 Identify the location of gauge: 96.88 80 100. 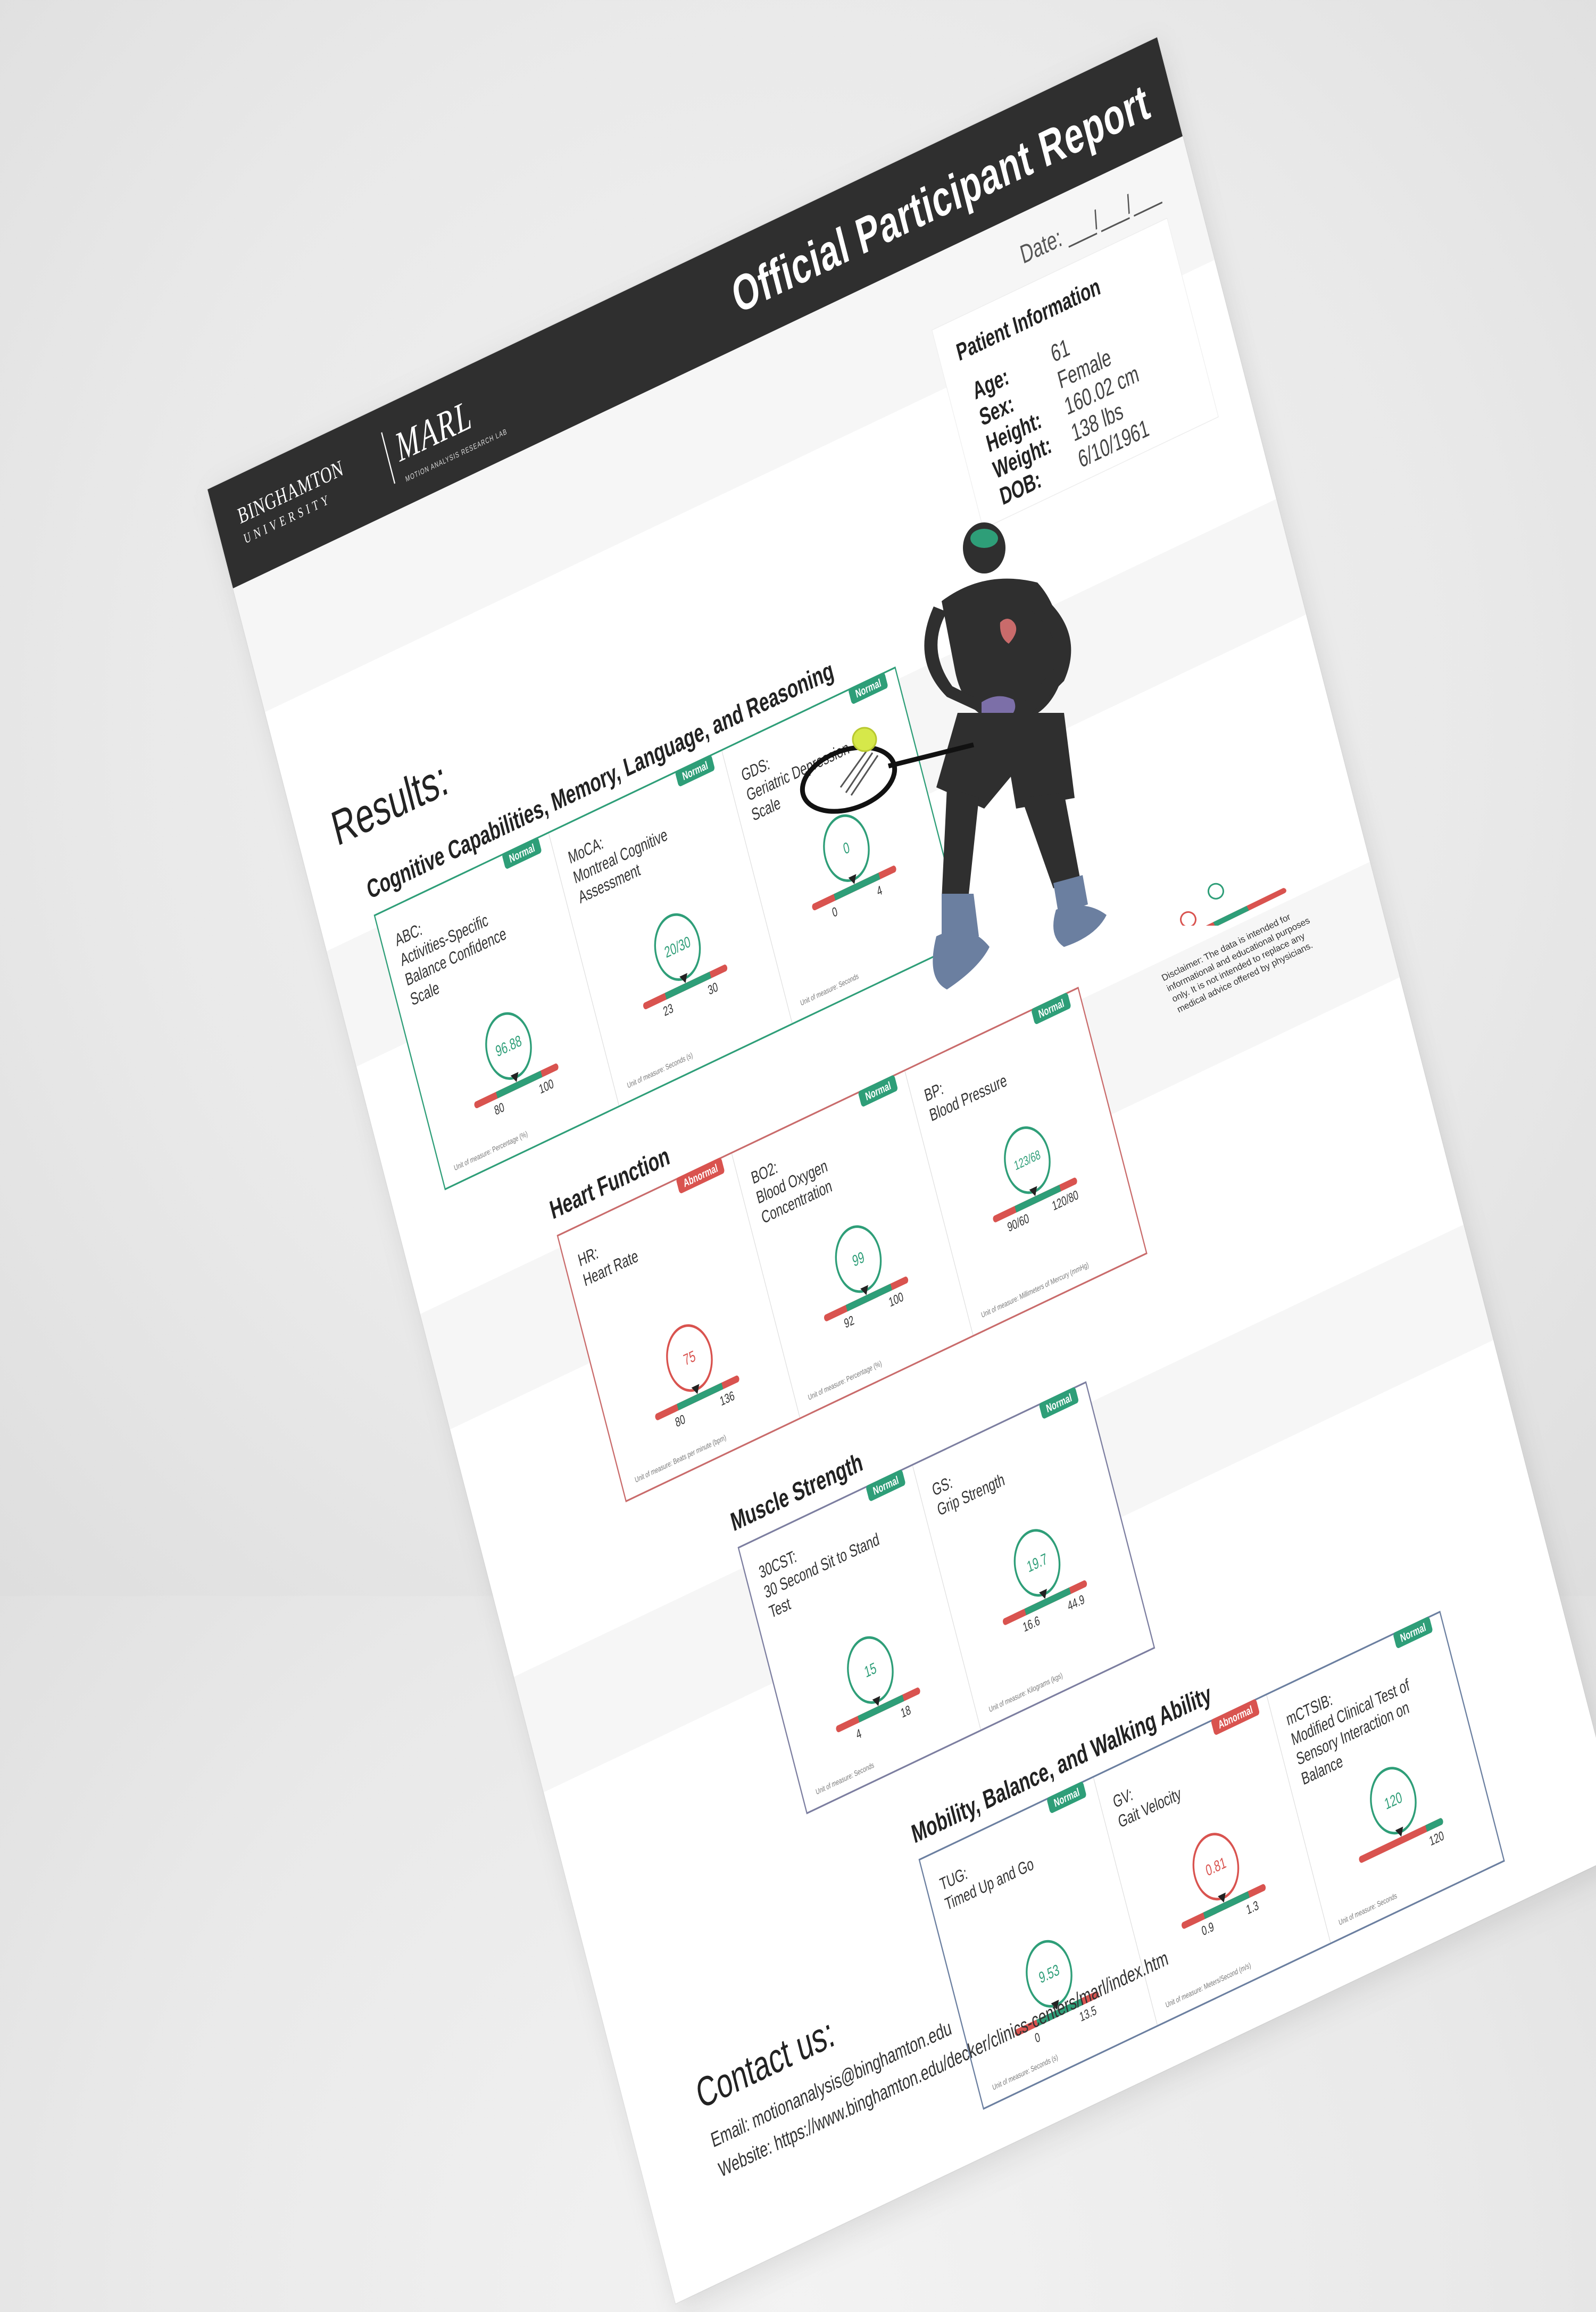
(513, 1063).